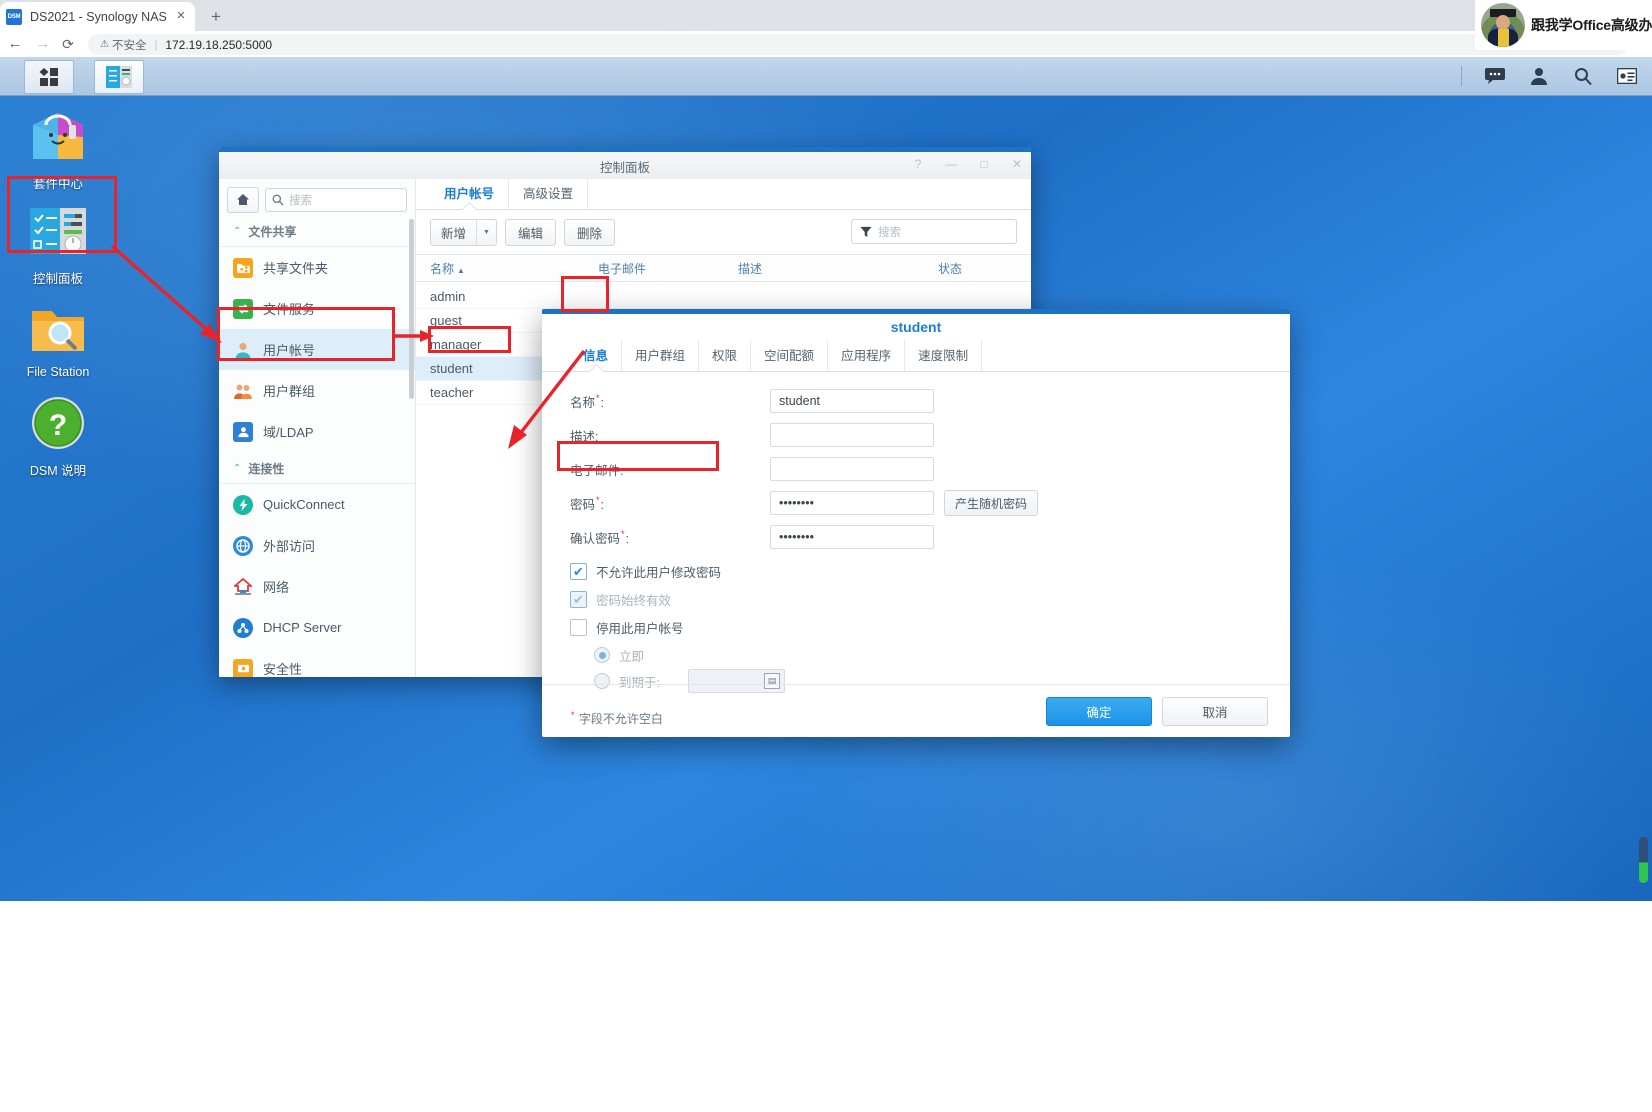 The height and width of the screenshot is (1112, 1652). Describe the element at coordinates (411, 309) in the screenshot. I see `sidebar-scrollbar` at that location.